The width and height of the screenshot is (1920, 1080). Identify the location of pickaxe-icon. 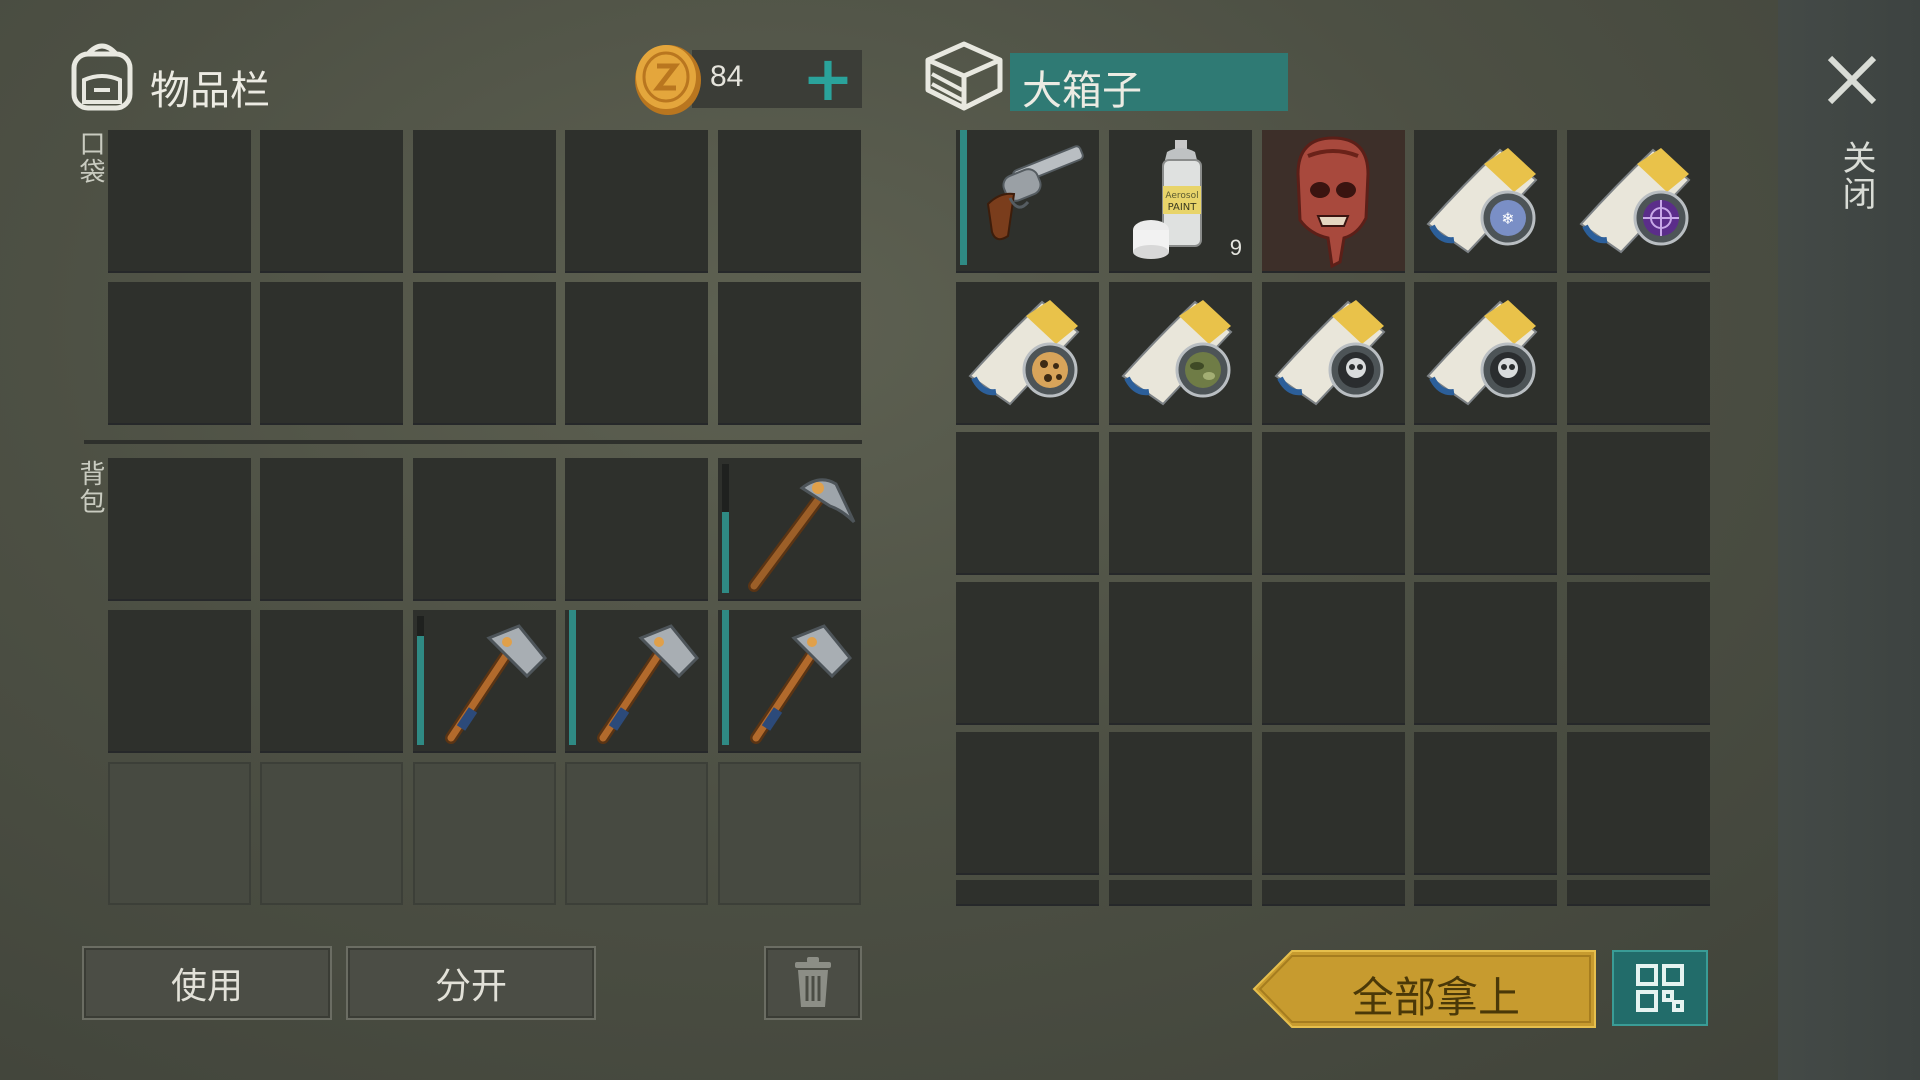
(802, 535).